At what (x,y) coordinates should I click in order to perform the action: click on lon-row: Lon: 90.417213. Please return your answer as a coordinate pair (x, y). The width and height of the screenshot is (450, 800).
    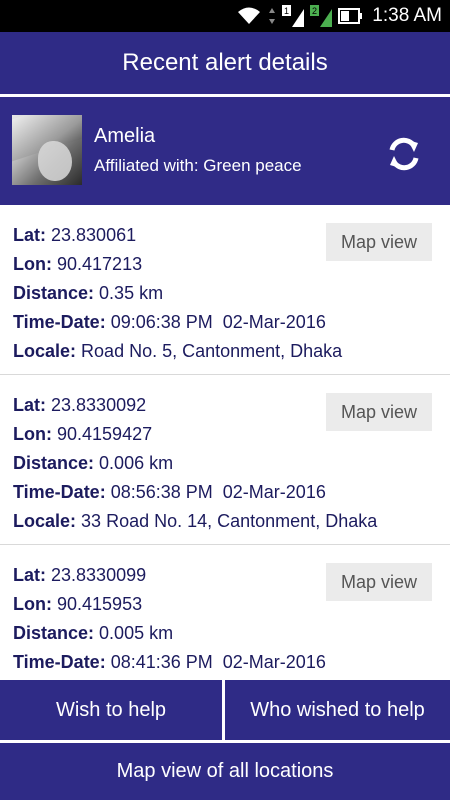
    Looking at the image, I should click on (77, 264).